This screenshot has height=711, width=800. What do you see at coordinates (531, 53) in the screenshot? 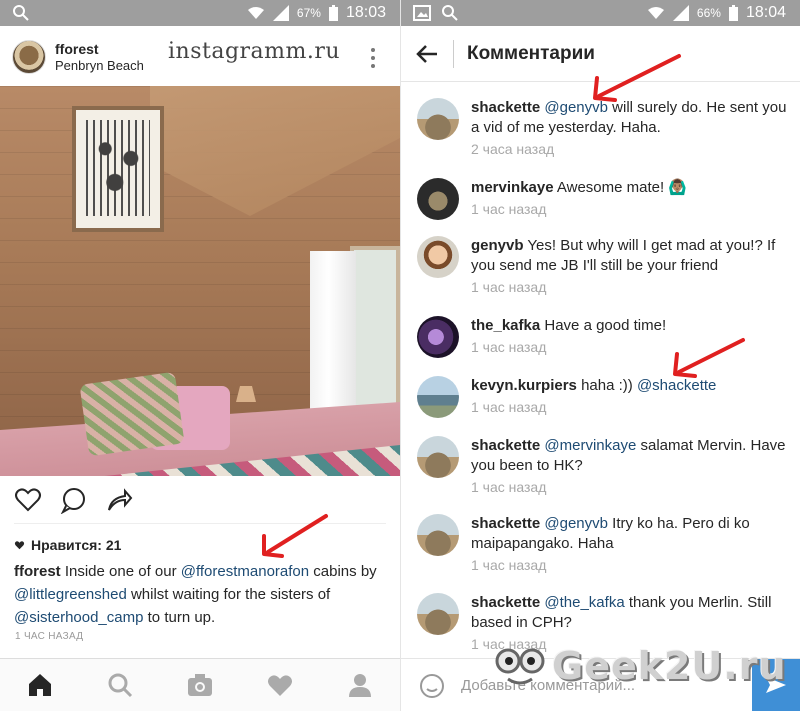
I see `page-title: Комментарии` at bounding box center [531, 53].